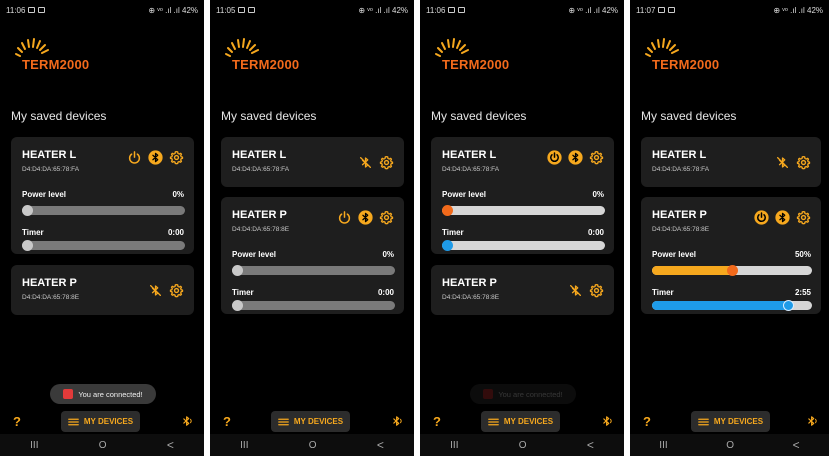 This screenshot has height=456, width=829. I want to click on toast-message: You are connected!, so click(103, 394).